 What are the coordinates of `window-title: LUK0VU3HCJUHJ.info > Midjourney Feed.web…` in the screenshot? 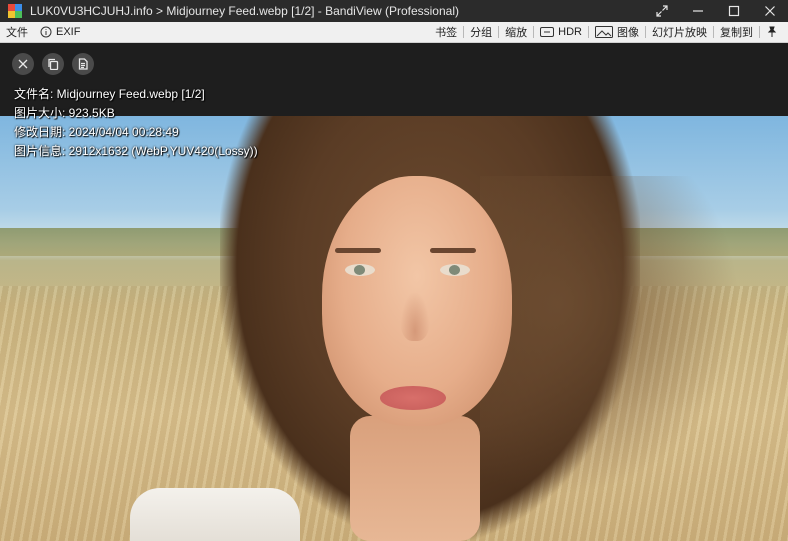 It's located at (244, 11).